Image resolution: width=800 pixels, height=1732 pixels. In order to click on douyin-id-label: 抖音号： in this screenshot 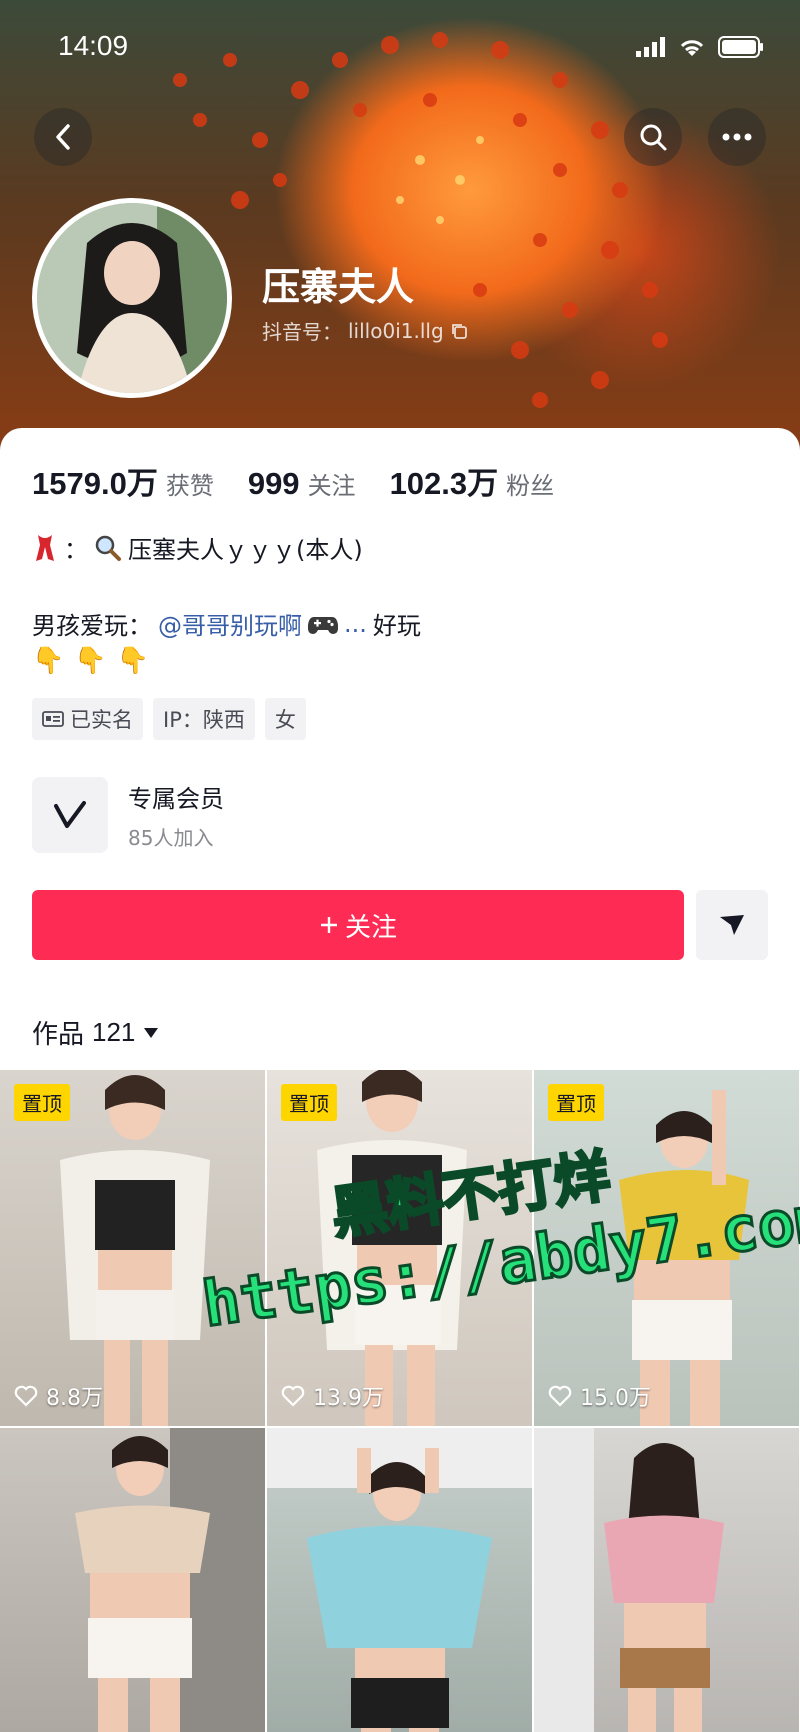, I will do `click(302, 332)`.